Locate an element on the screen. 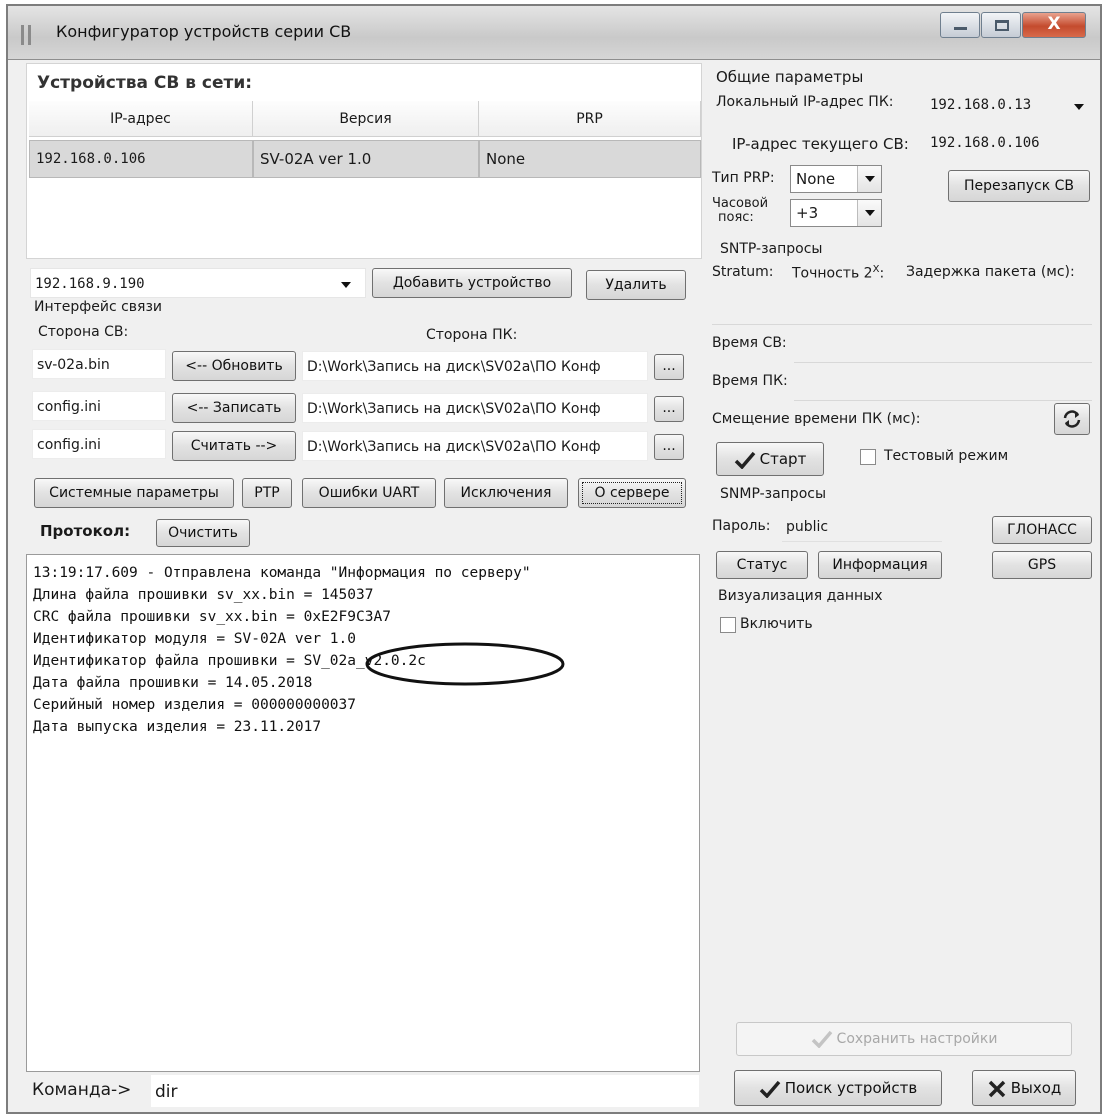 Image resolution: width=1105 pixels, height=1117 pixels. log-line: Серийный номер изделия = 000000000037 is located at coordinates (195, 705).